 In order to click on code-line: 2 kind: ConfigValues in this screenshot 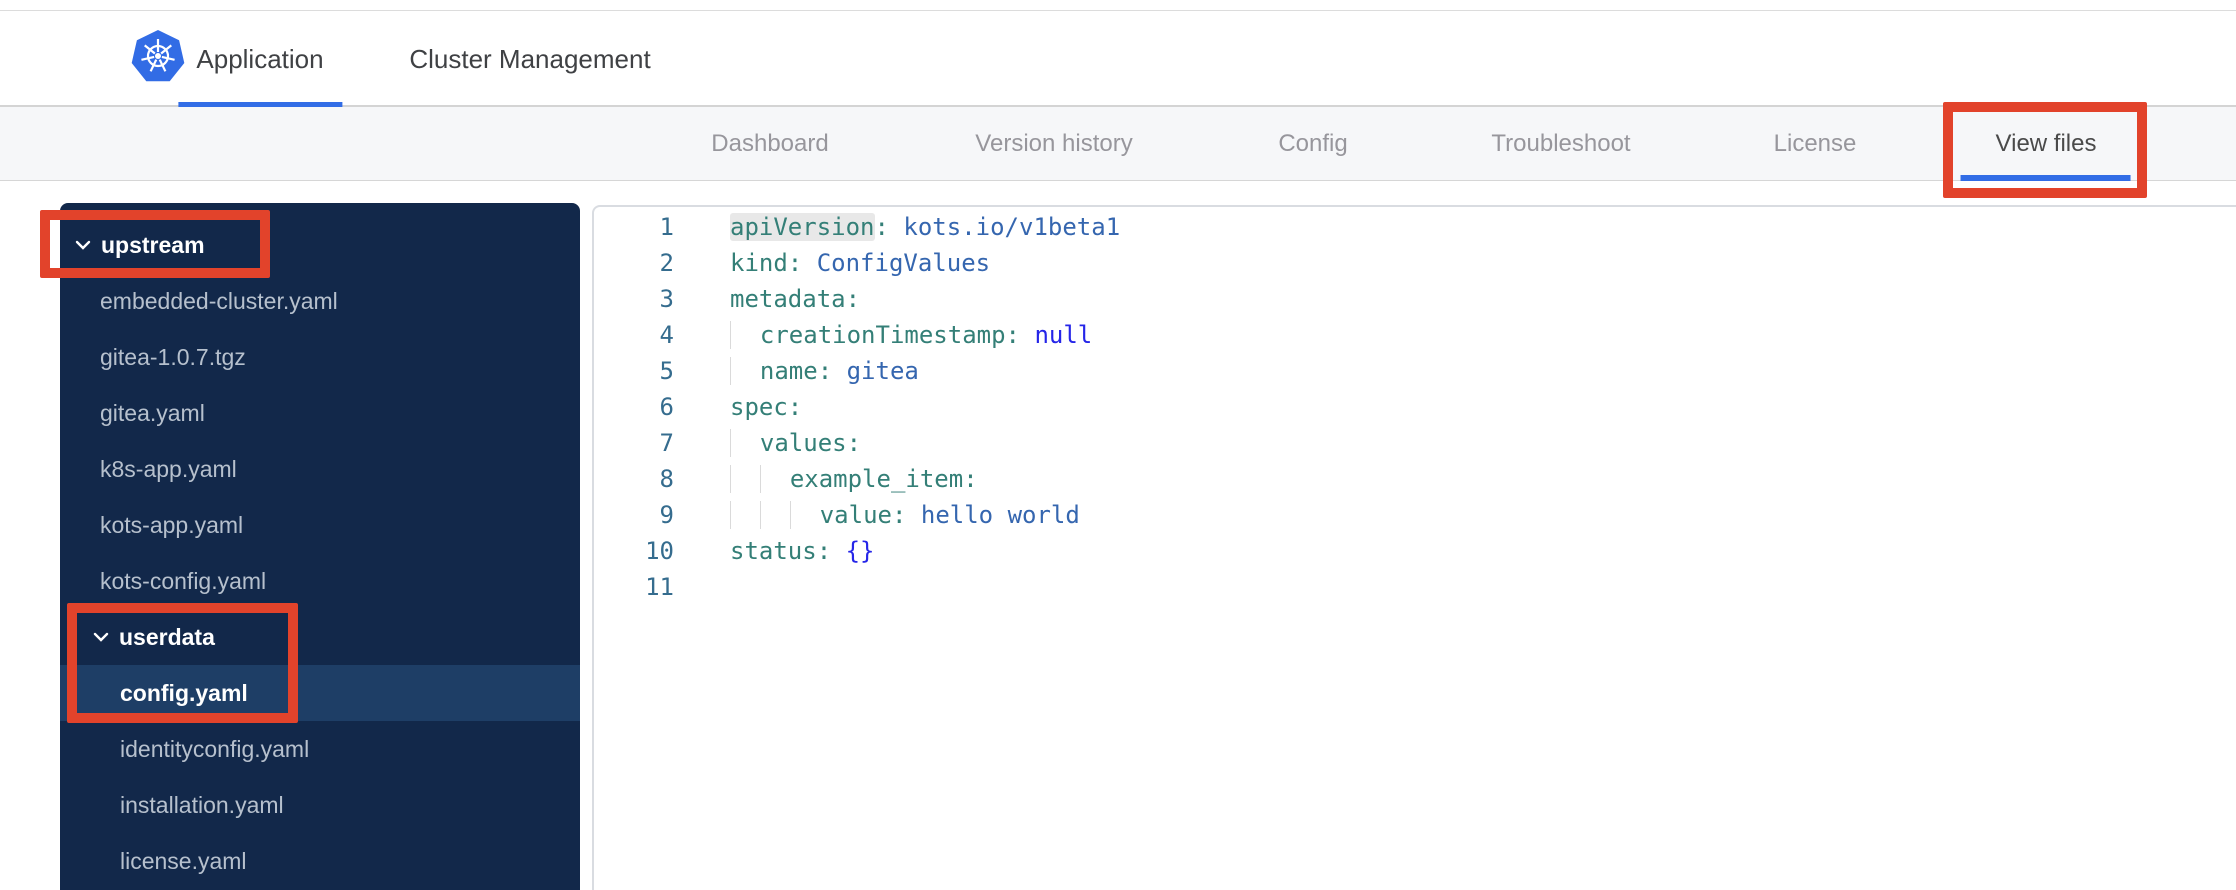, I will do `click(1415, 263)`.